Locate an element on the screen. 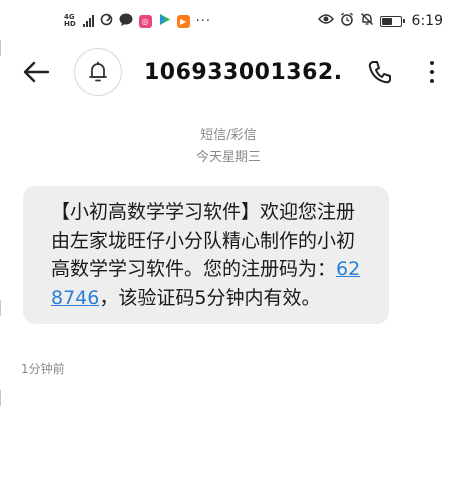  play-app-icon is located at coordinates (164, 21).